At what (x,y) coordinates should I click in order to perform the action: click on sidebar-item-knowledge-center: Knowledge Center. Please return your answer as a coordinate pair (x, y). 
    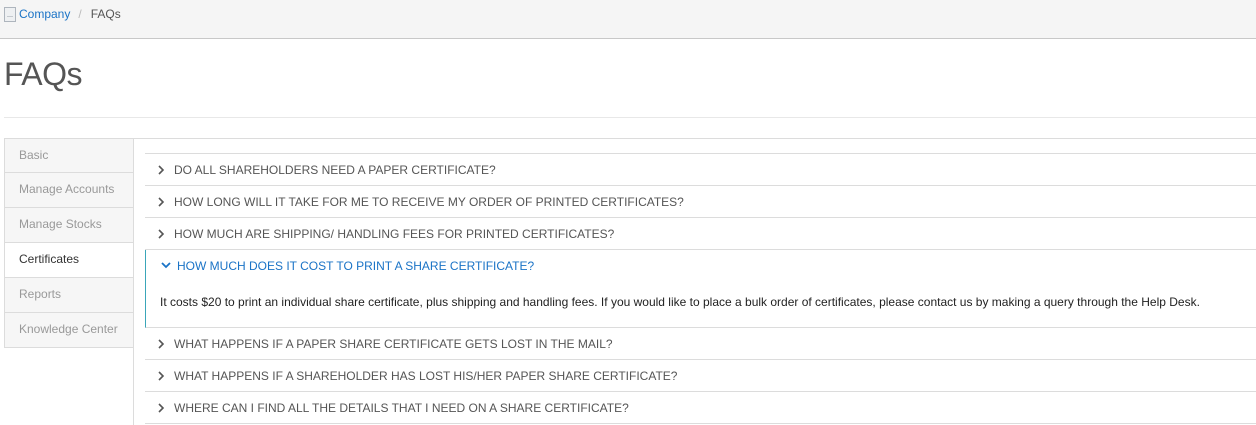
    Looking at the image, I should click on (69, 330).